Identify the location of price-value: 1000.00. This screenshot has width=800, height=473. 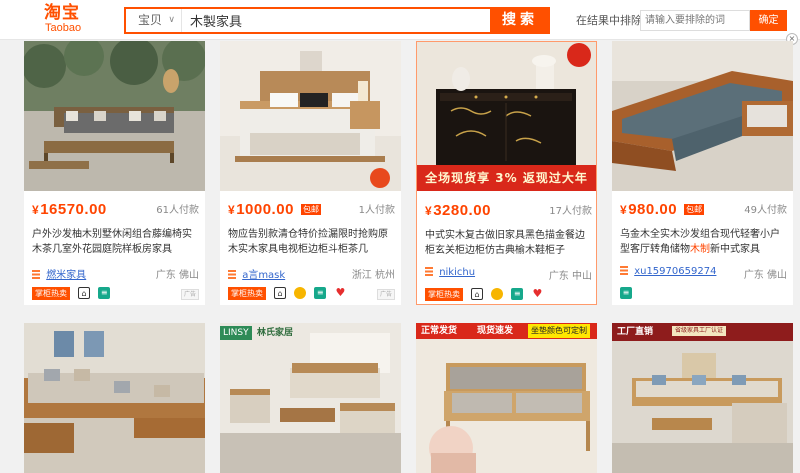
(265, 209).